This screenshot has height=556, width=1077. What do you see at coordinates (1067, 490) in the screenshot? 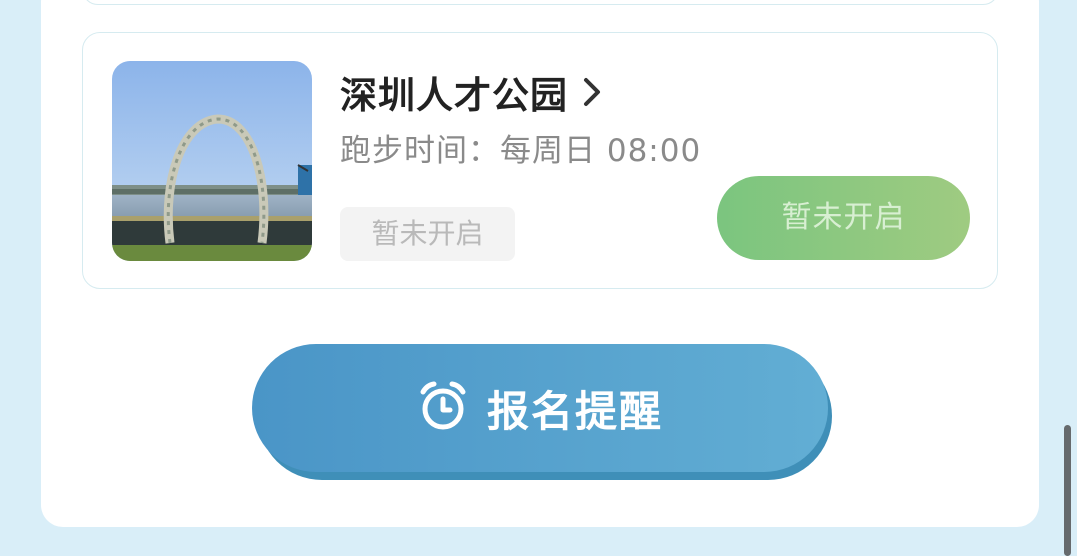
I see `scrollbar` at bounding box center [1067, 490].